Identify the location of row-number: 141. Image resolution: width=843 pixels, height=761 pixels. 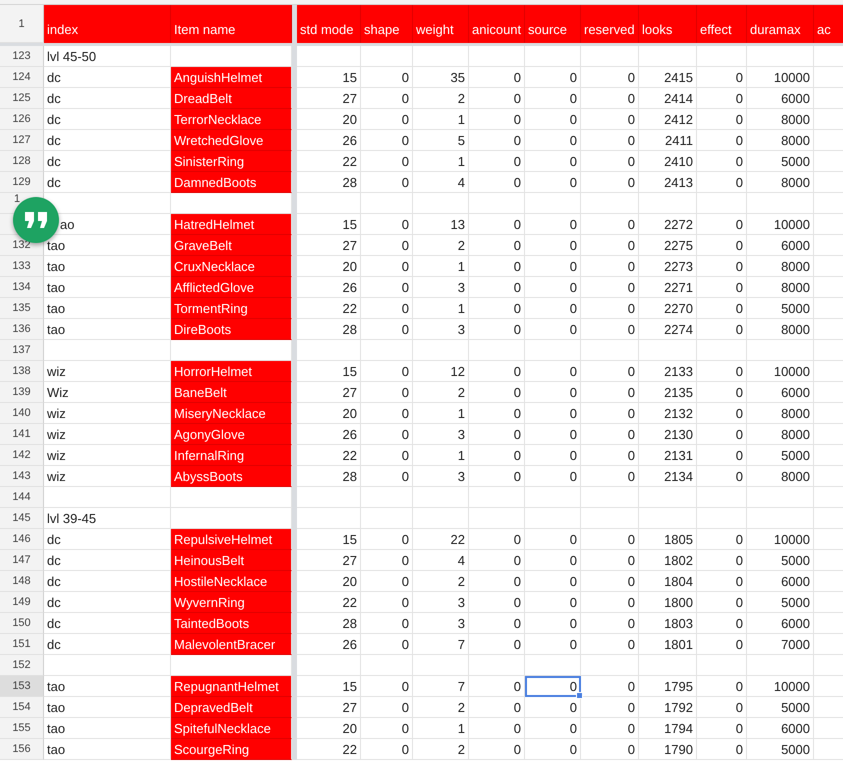
(22, 434).